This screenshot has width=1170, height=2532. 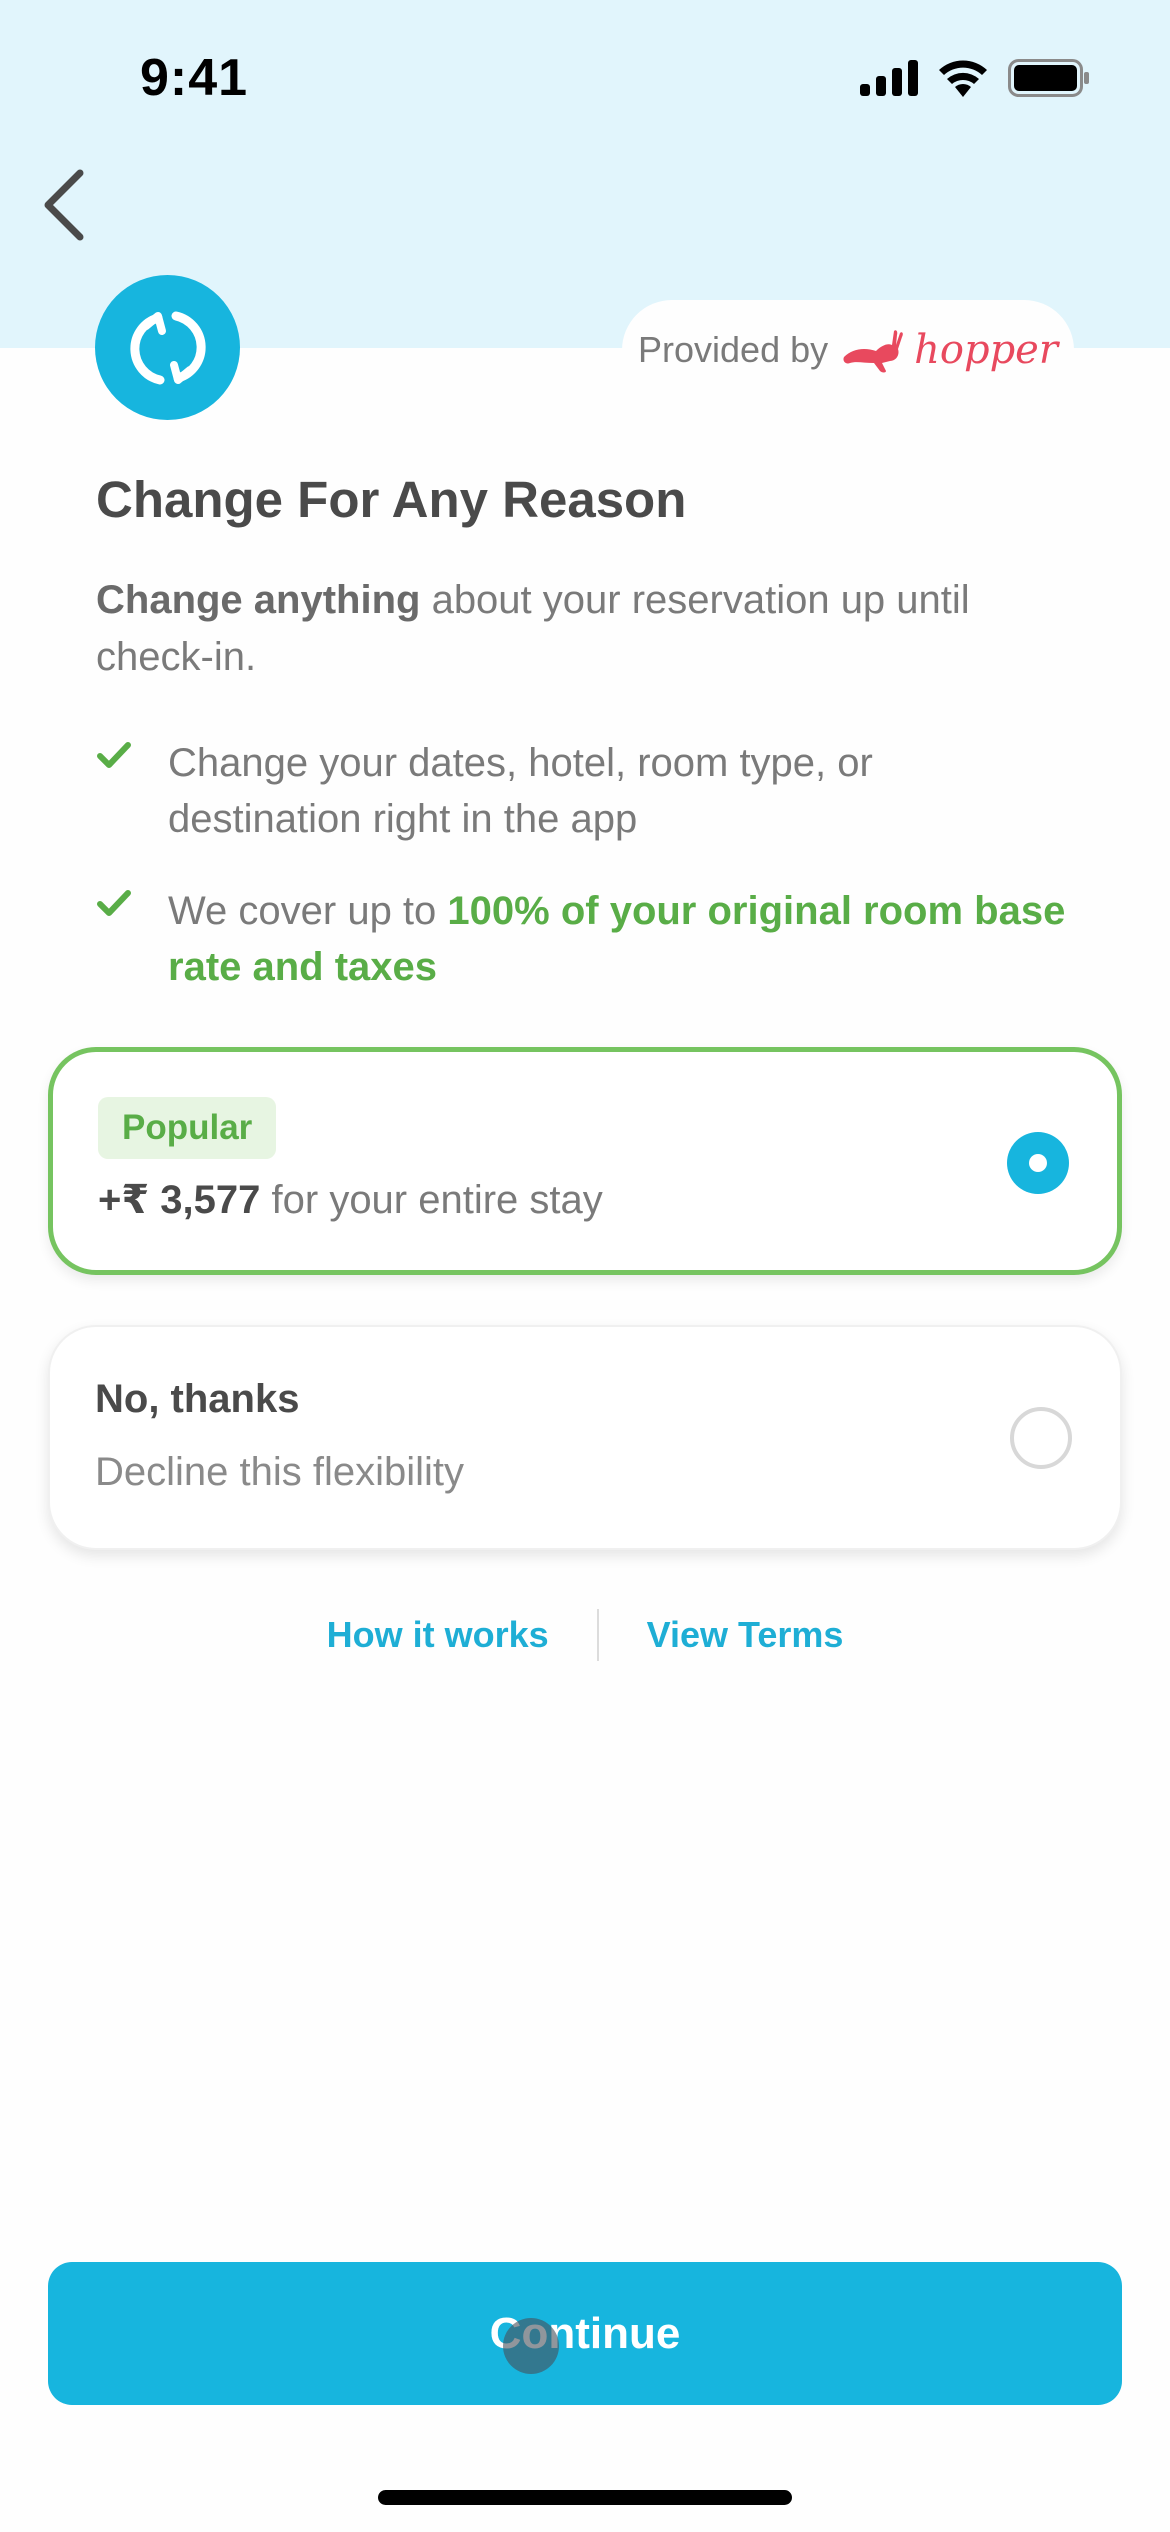 What do you see at coordinates (258, 600) in the screenshot?
I see `description-bold: Change anything` at bounding box center [258, 600].